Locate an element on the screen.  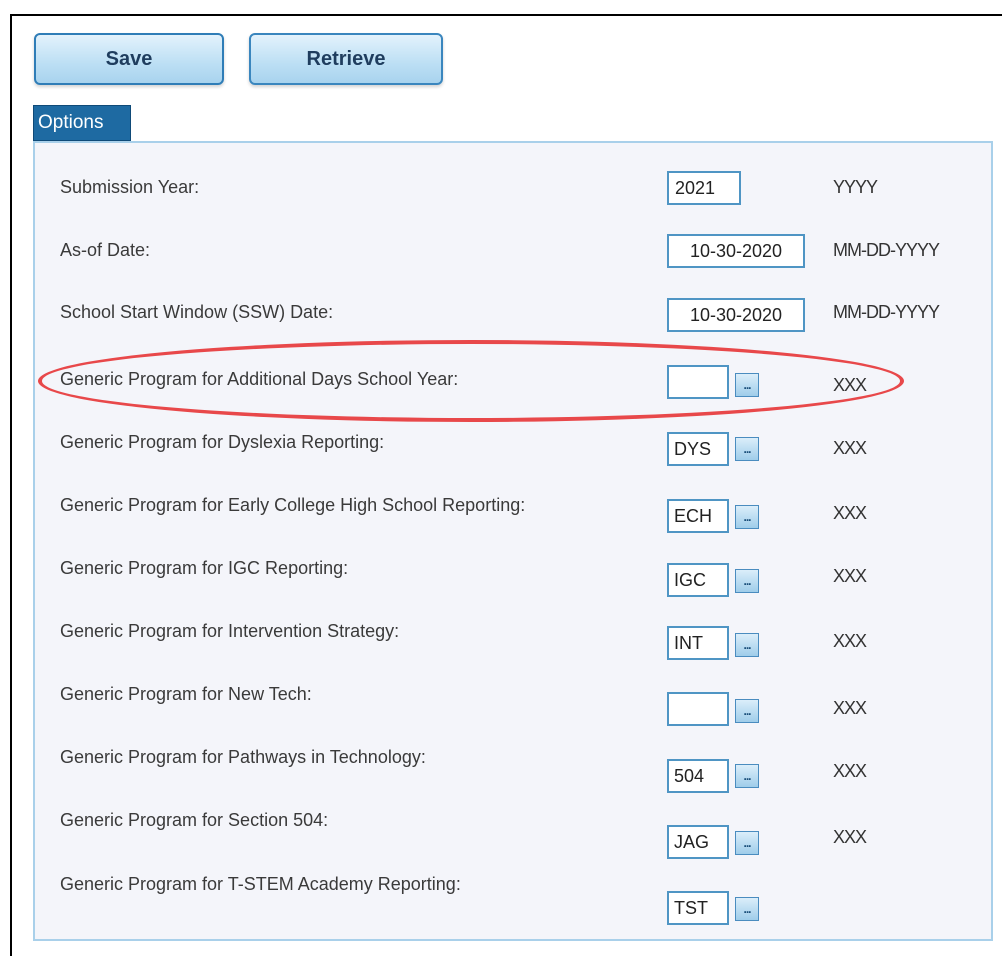
option-label: School Start Window (SSW) Date: is located at coordinates (197, 312).